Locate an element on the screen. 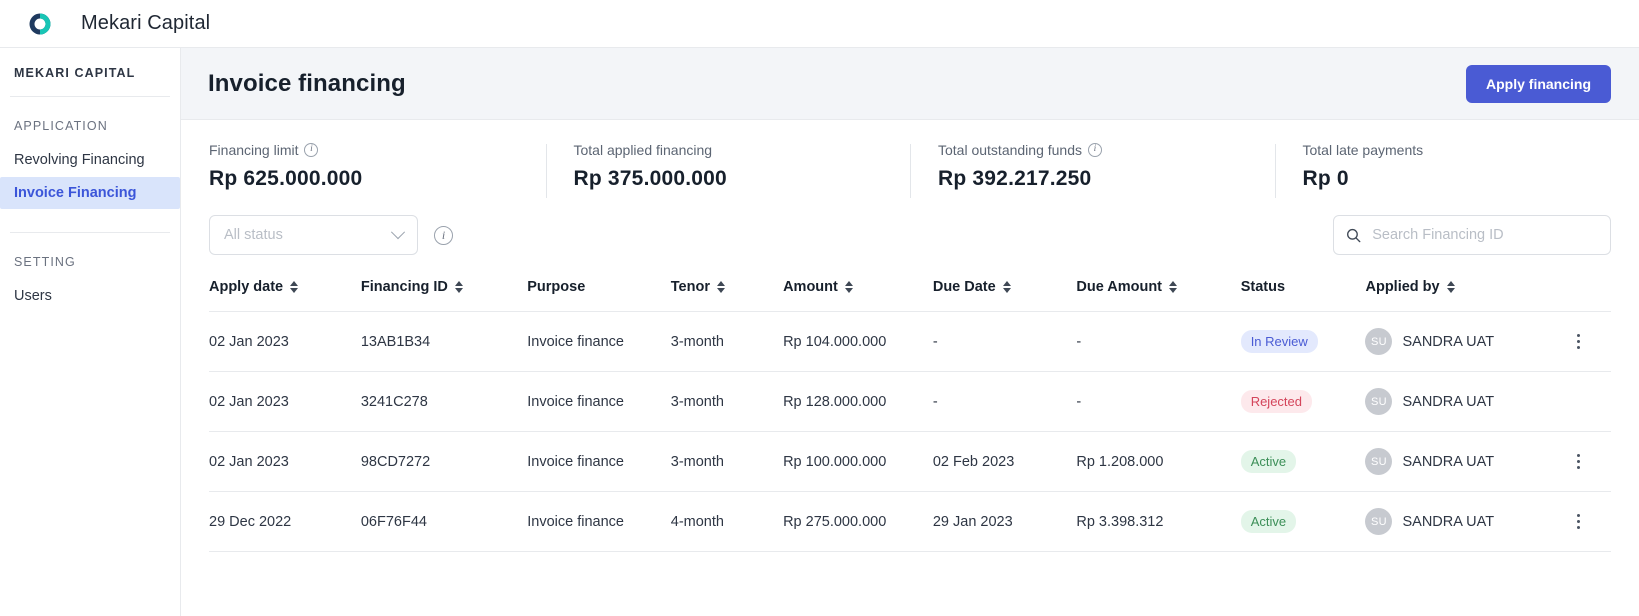 The image size is (1639, 616). search-financing-id-box is located at coordinates (1472, 235).